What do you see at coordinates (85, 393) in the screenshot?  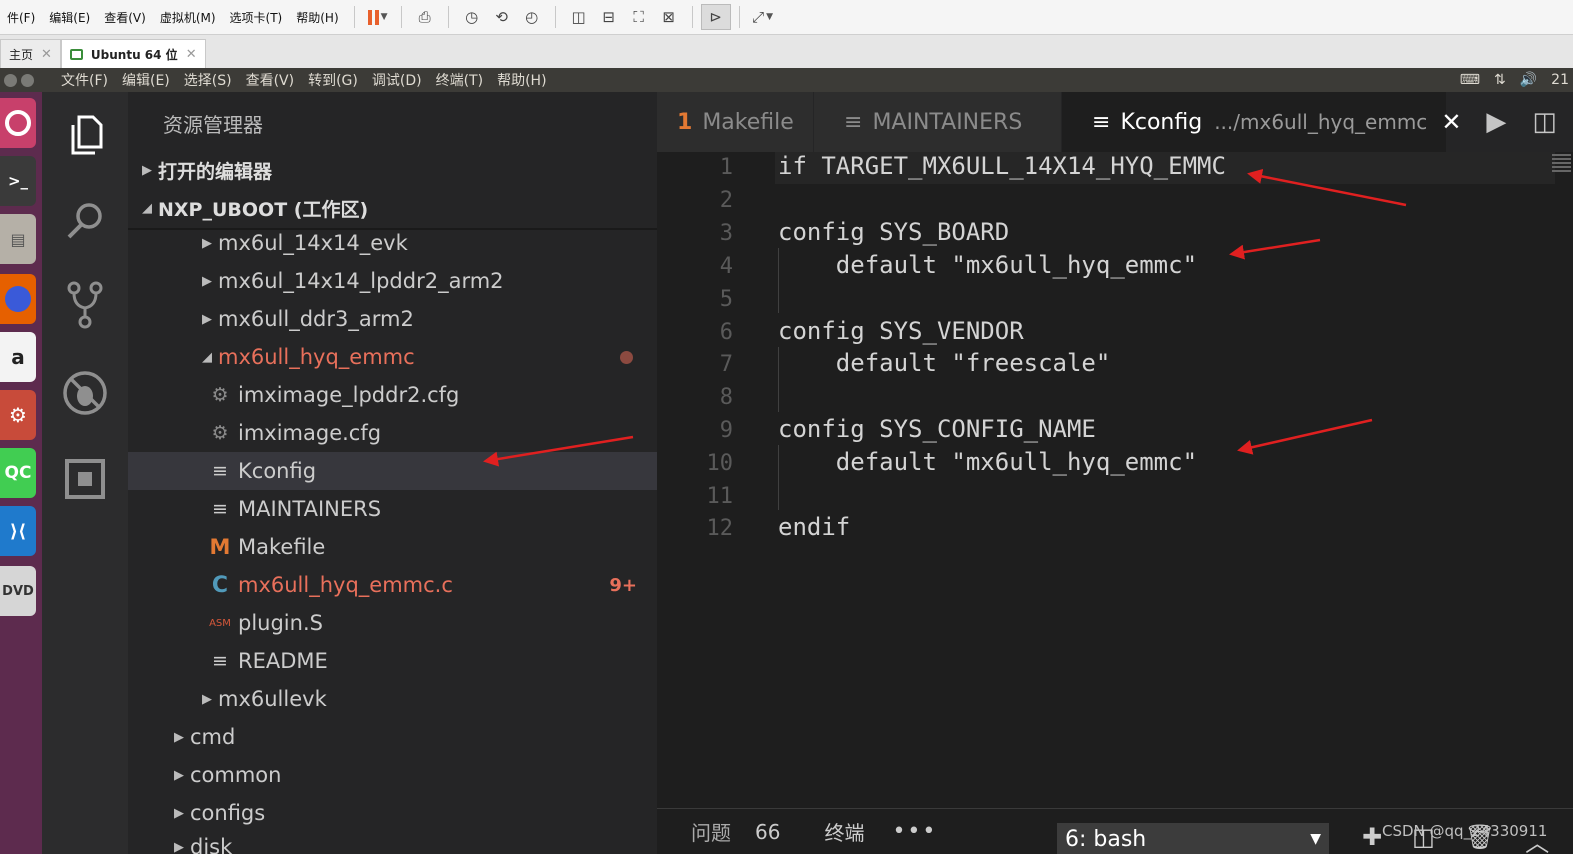 I see `activity-debug` at bounding box center [85, 393].